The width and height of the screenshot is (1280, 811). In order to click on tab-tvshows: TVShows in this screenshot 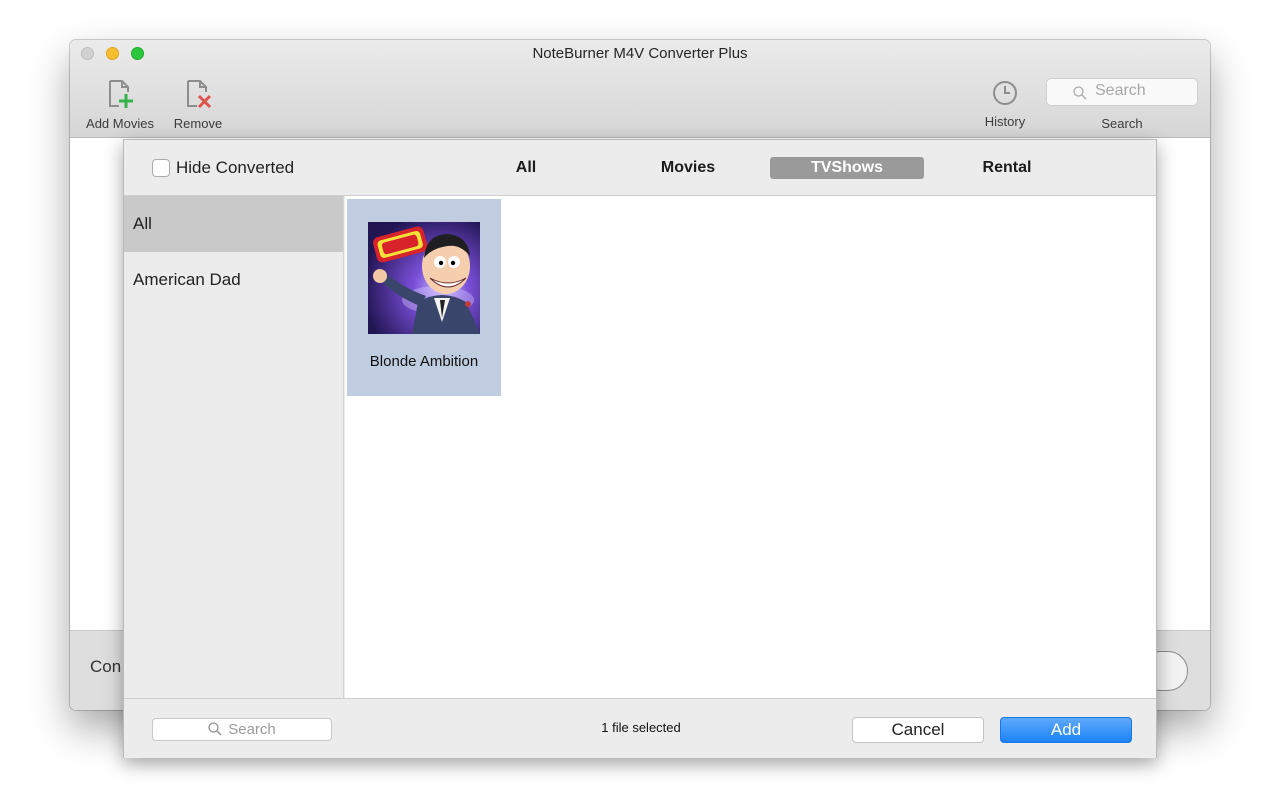, I will do `click(847, 168)`.